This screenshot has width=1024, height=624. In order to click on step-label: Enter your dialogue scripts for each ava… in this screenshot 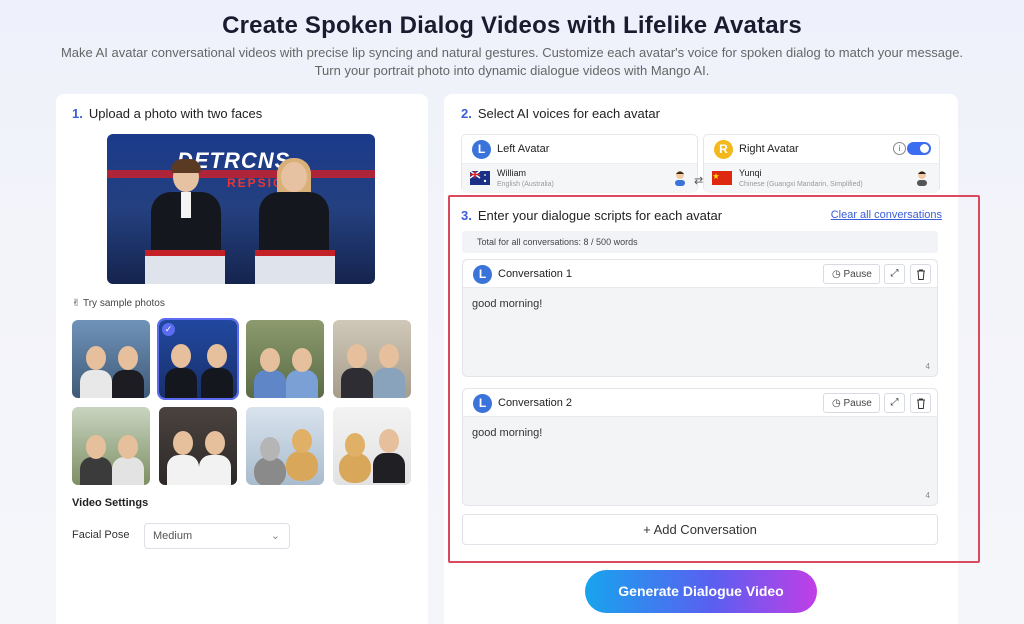, I will do `click(600, 215)`.